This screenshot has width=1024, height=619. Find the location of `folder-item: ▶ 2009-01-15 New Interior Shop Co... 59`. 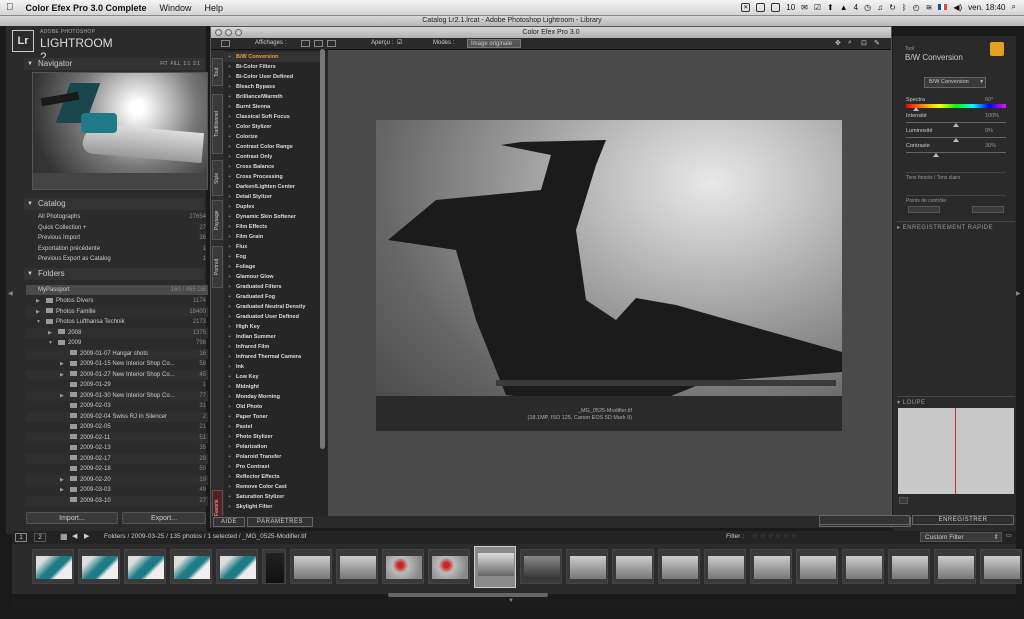

folder-item: ▶ 2009-01-15 New Interior Shop Co... 59 is located at coordinates (117, 364).